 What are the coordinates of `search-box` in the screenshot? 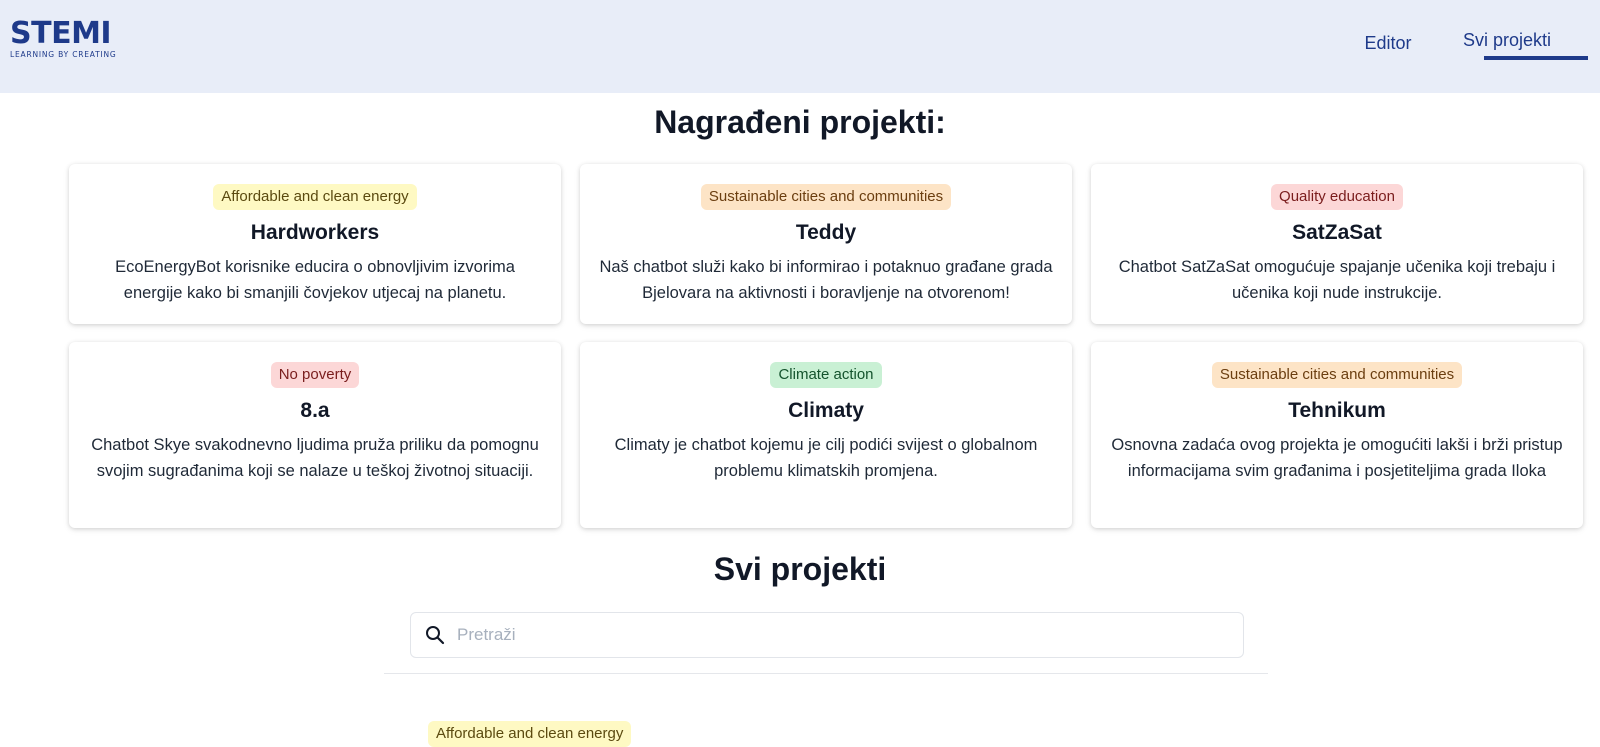 It's located at (827, 635).